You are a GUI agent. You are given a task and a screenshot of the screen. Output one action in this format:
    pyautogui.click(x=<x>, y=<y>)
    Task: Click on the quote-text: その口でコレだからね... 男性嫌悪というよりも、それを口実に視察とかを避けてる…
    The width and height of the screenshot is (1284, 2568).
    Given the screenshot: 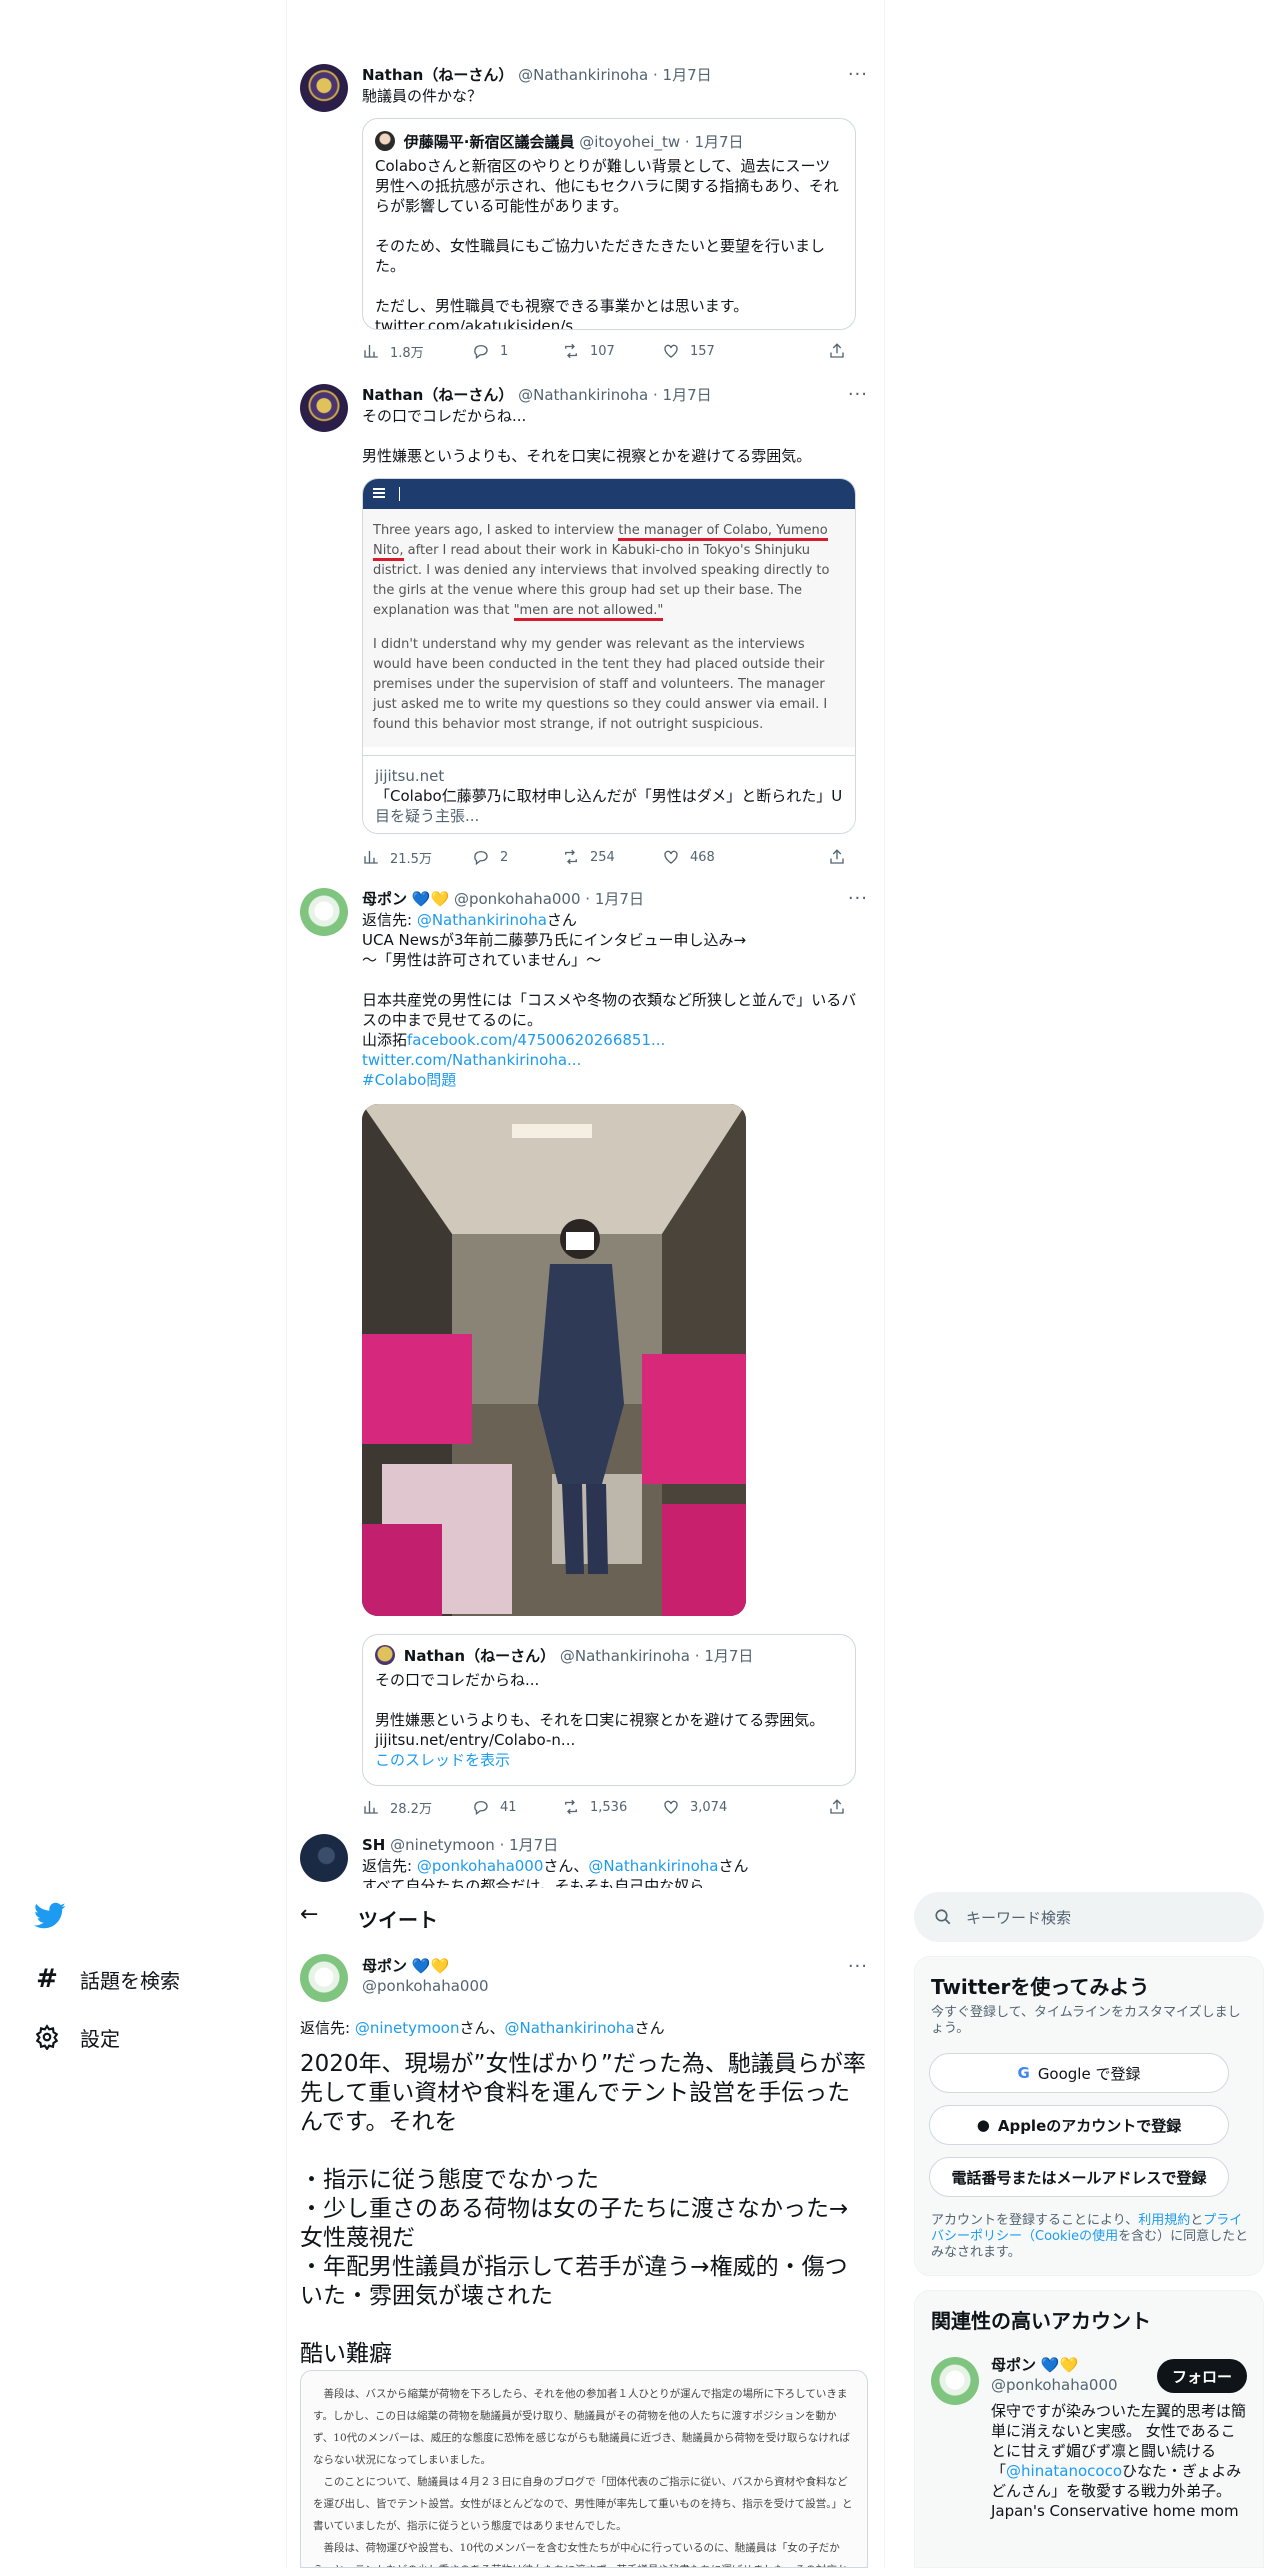 What is the action you would take?
    pyautogui.click(x=600, y=1710)
    